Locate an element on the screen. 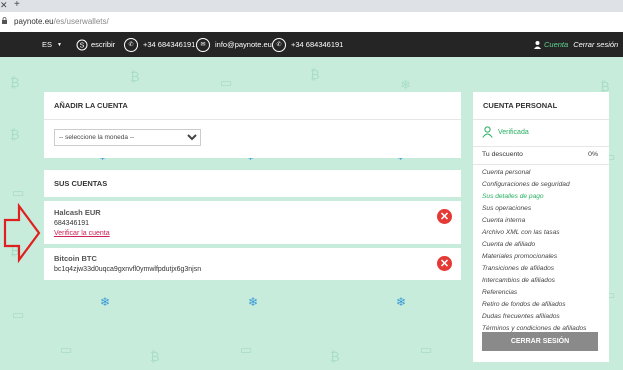  currency-select: -- seleccione la moneda -- is located at coordinates (127, 137).